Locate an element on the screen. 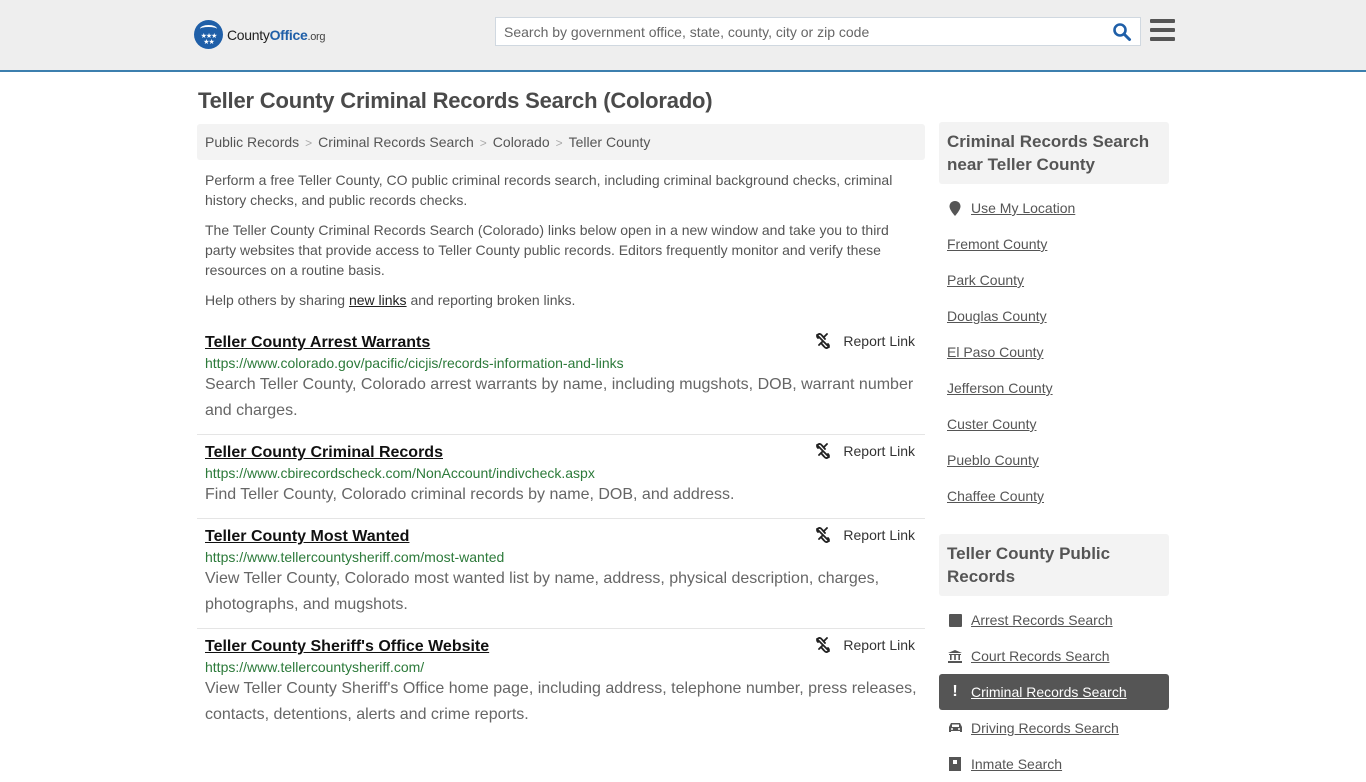  search-box is located at coordinates (818, 31).